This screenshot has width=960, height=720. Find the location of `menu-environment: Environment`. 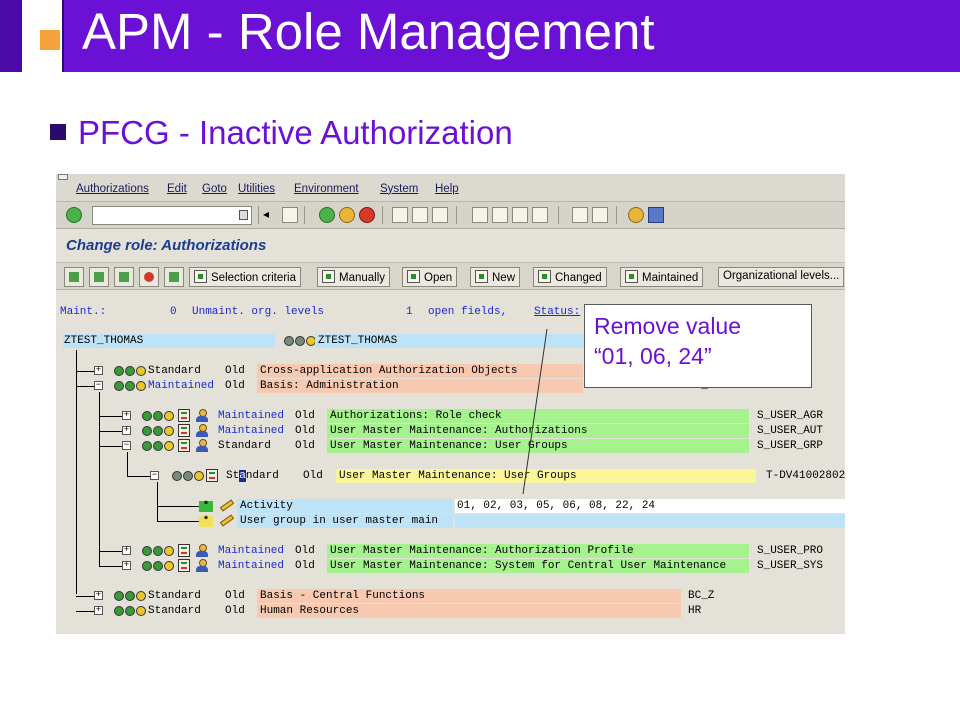

menu-environment: Environment is located at coordinates (326, 189).